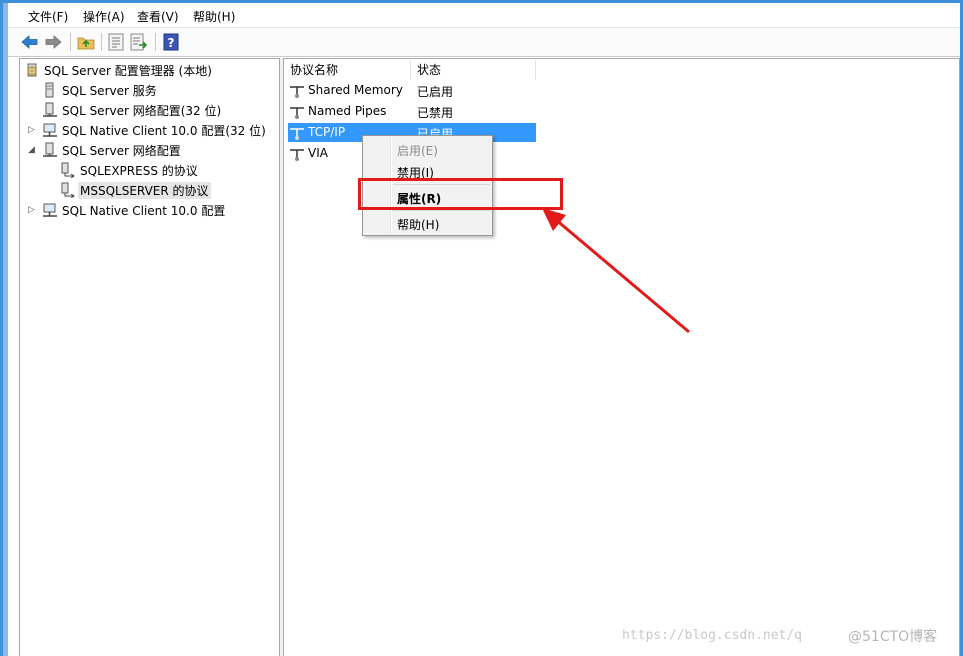  I want to click on watermark-51cto: @51CTO博客, so click(893, 637).